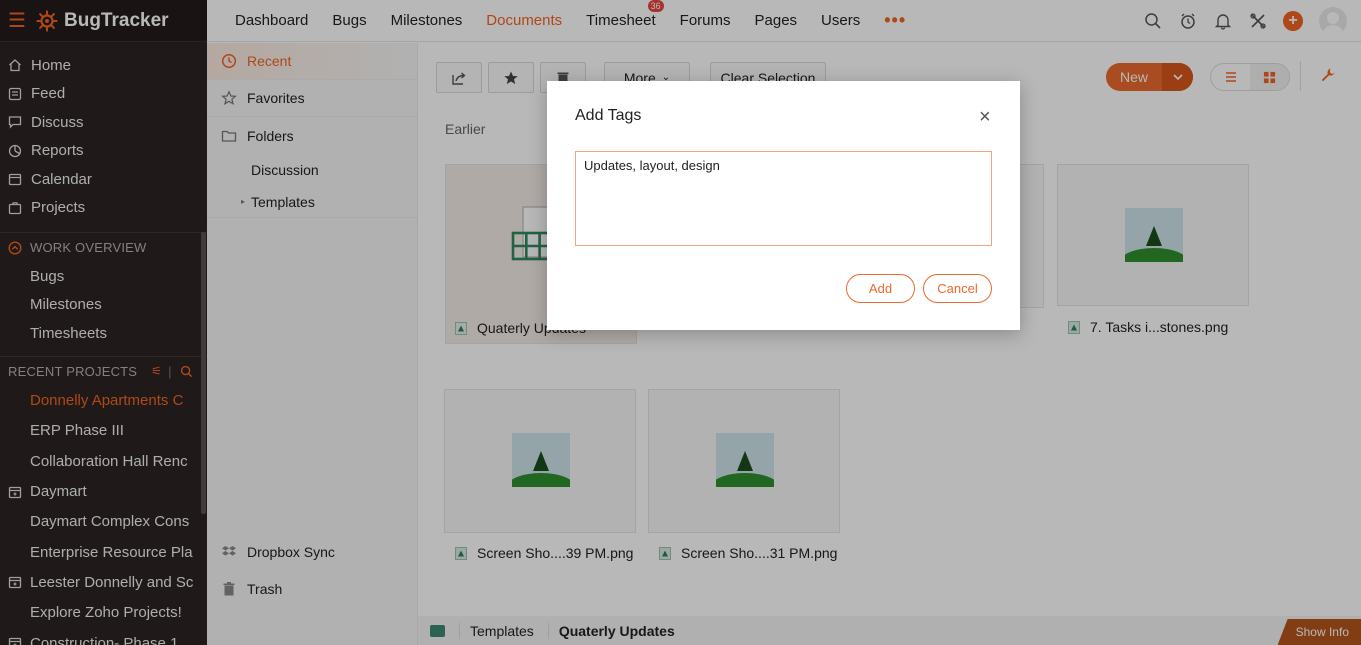  I want to click on close-icon: ×, so click(985, 117).